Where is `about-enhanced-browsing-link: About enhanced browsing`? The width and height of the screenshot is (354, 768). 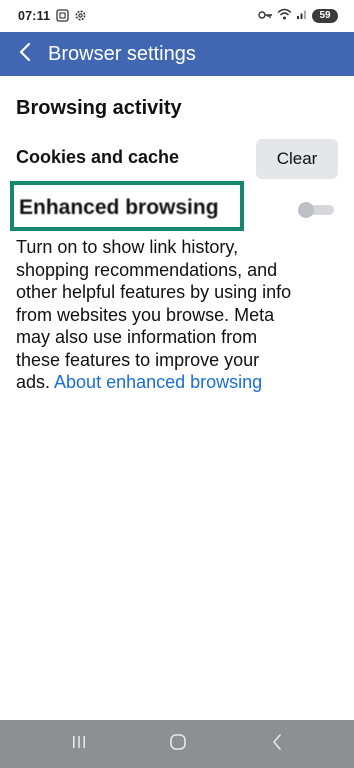
about-enhanced-browsing-link: About enhanced browsing is located at coordinates (158, 382).